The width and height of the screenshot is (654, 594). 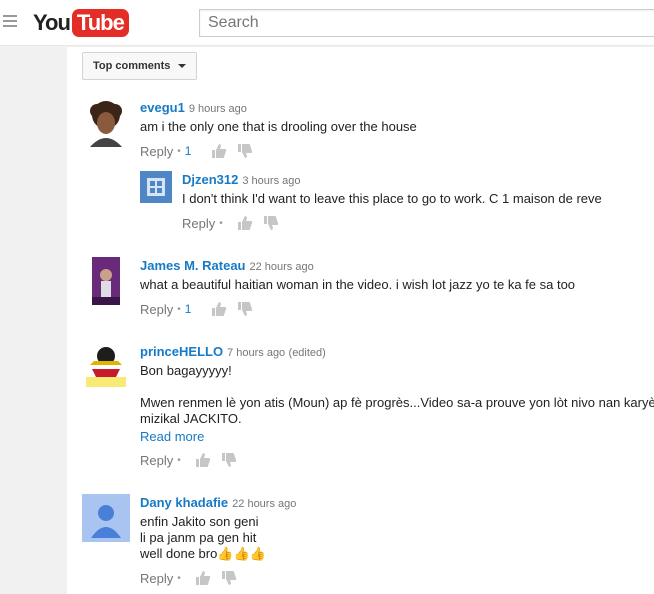 What do you see at coordinates (162, 107) in the screenshot?
I see `comment-author: evegu1` at bounding box center [162, 107].